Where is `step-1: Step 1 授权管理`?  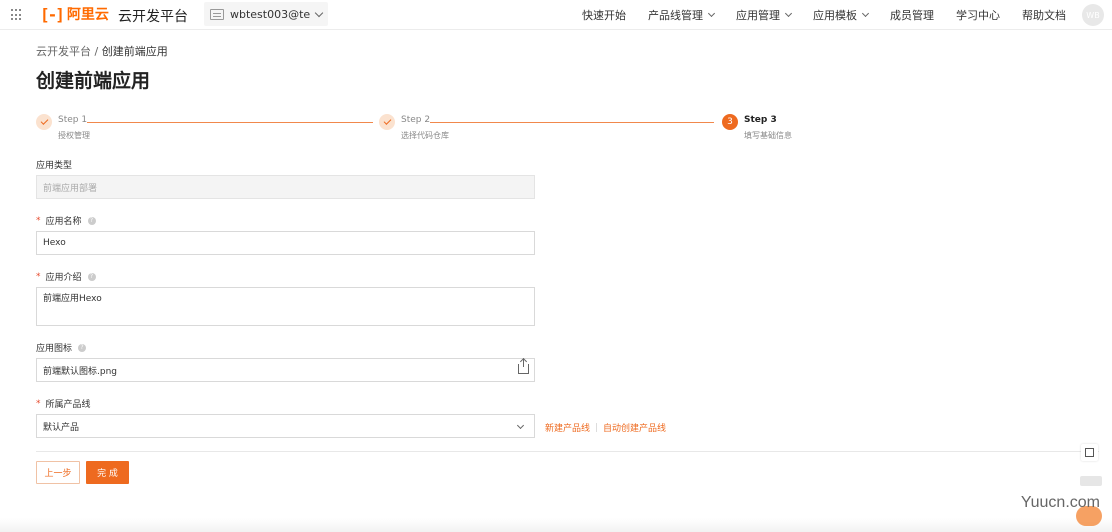
step-1: Step 1 授权管理 is located at coordinates (63, 127).